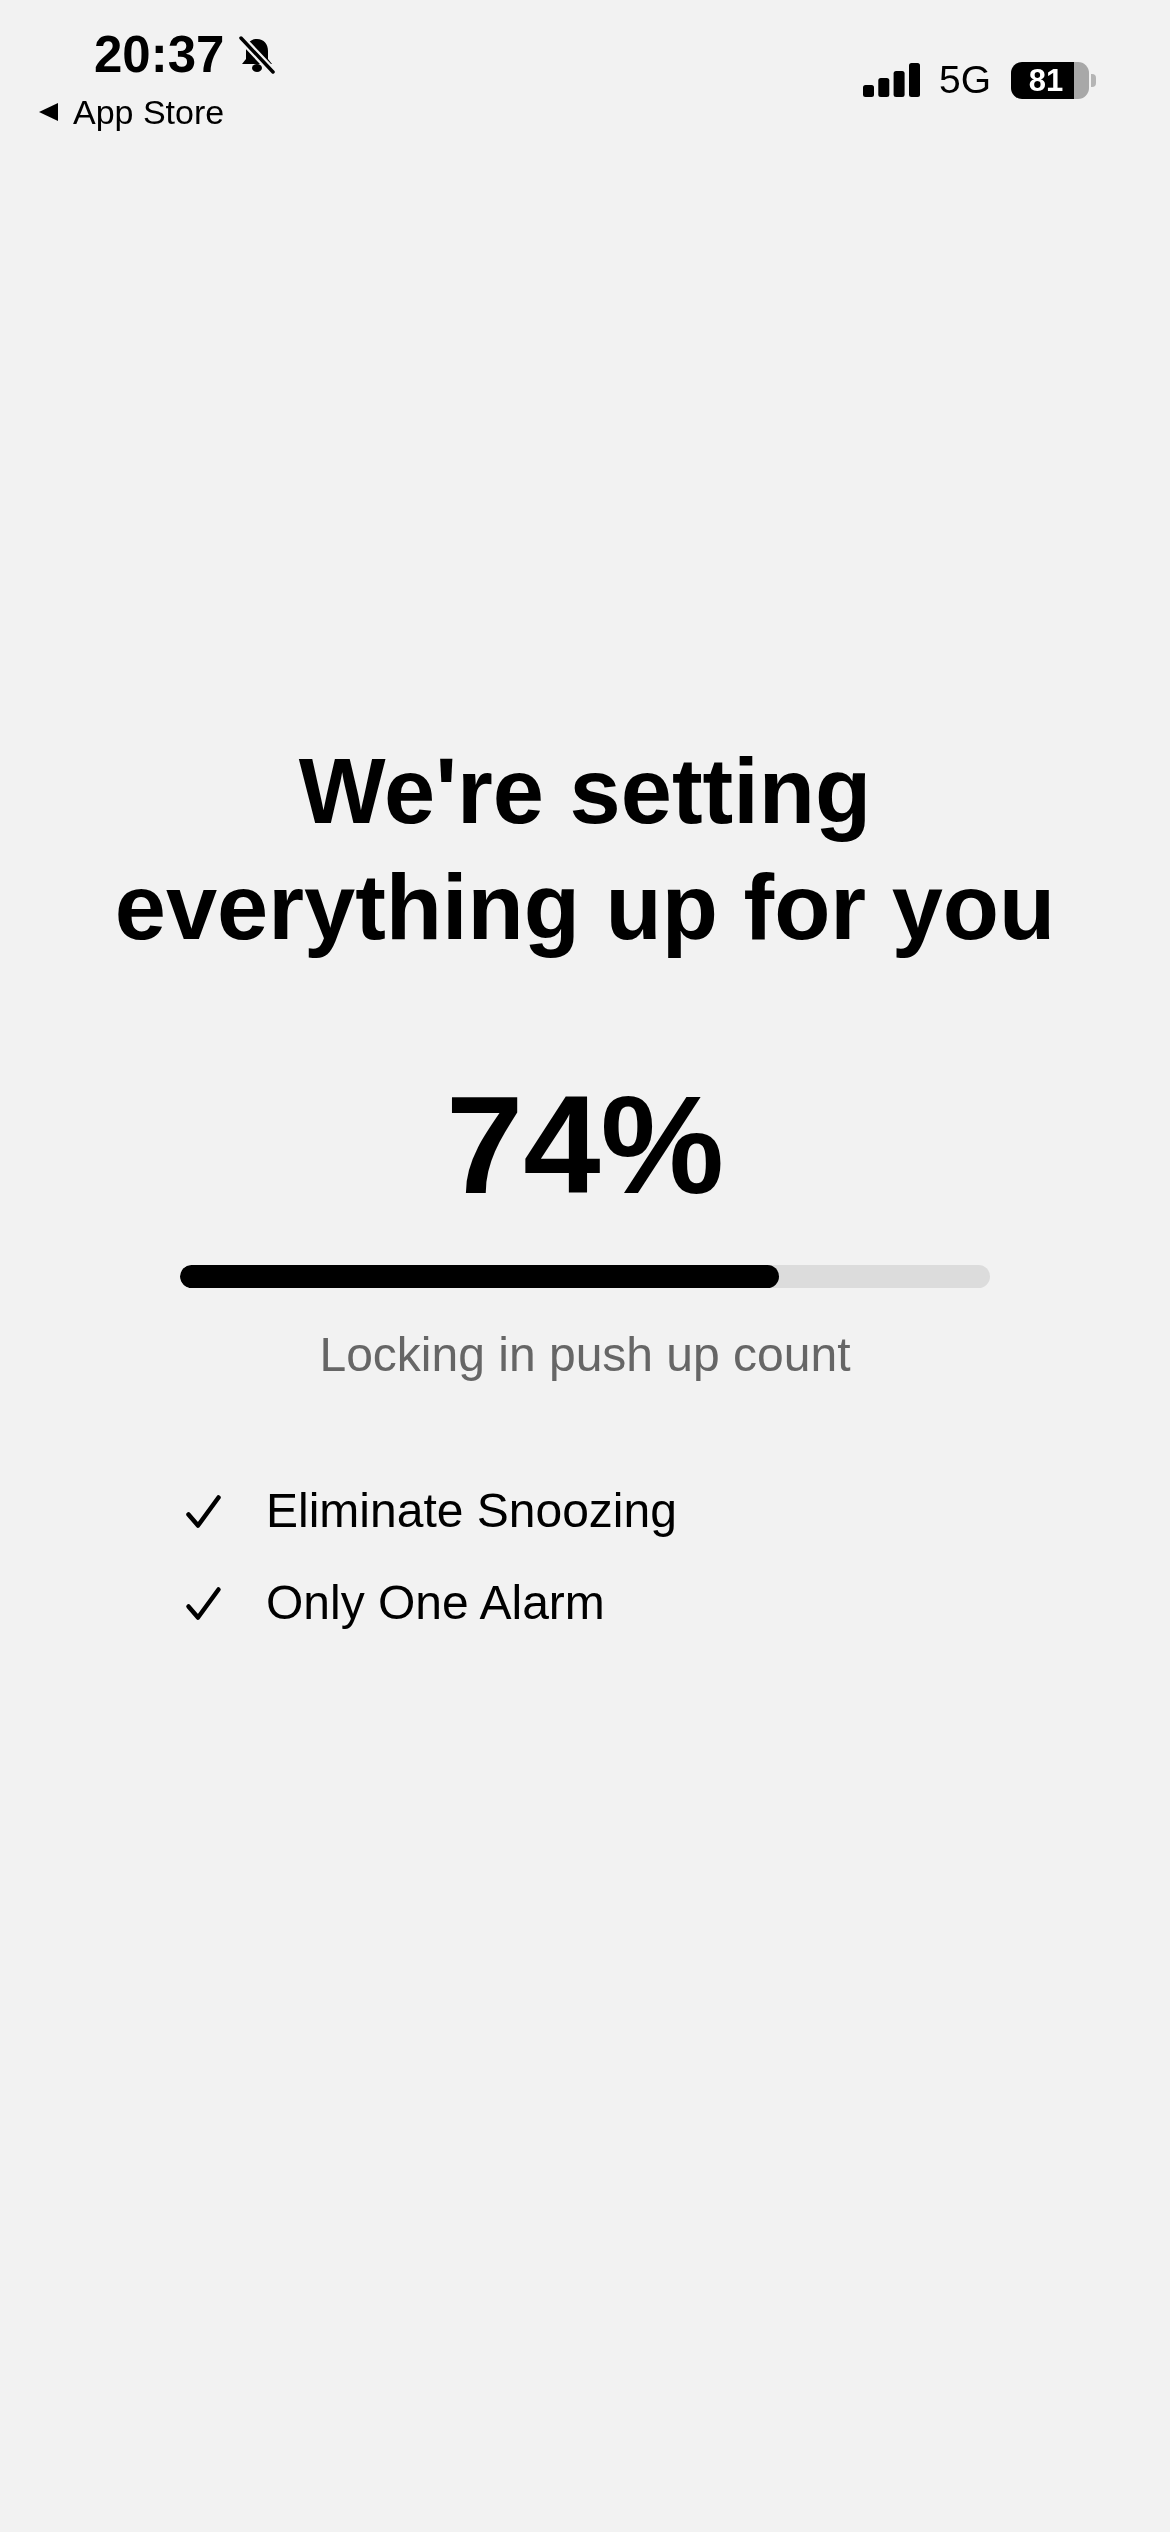 The width and height of the screenshot is (1170, 2532). I want to click on back-button: App Store, so click(132, 112).